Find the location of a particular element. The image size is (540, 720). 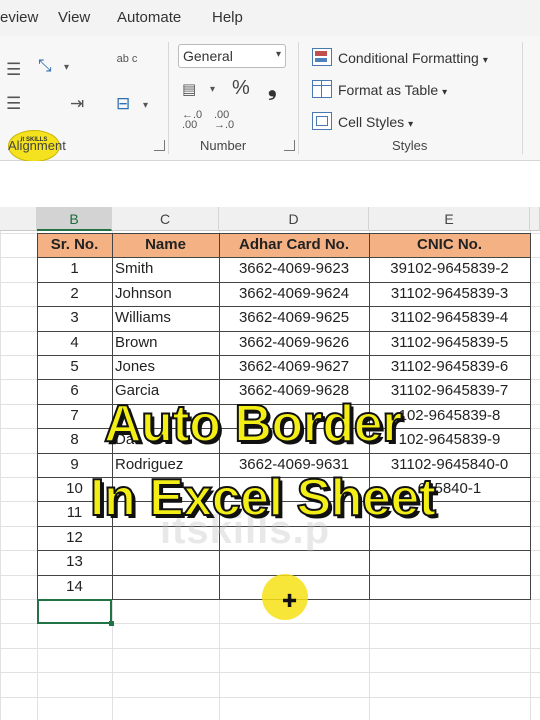

serial-cell: 14 is located at coordinates (74, 587).